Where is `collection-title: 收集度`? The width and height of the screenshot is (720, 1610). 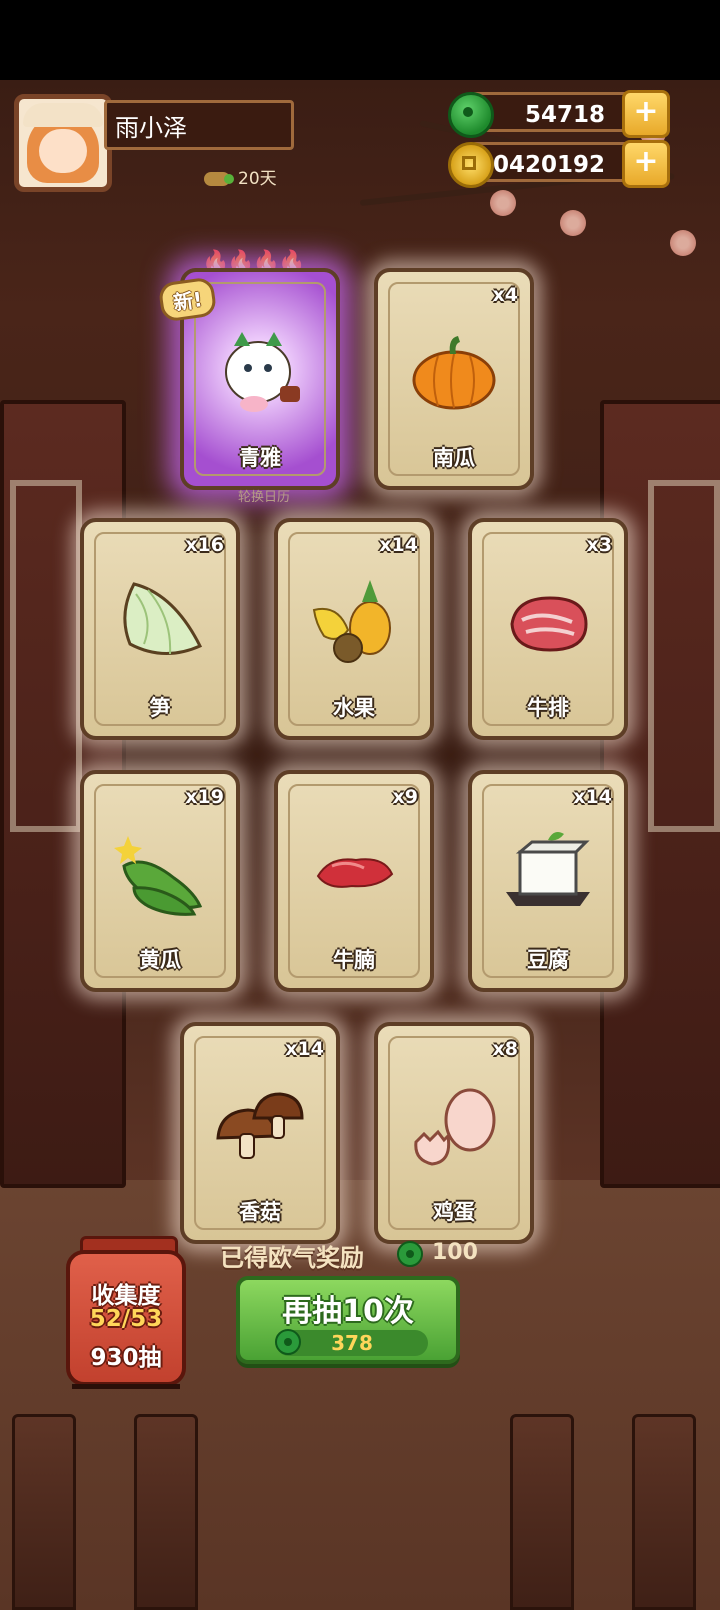
collection-title: 收集度 is located at coordinates (126, 1296).